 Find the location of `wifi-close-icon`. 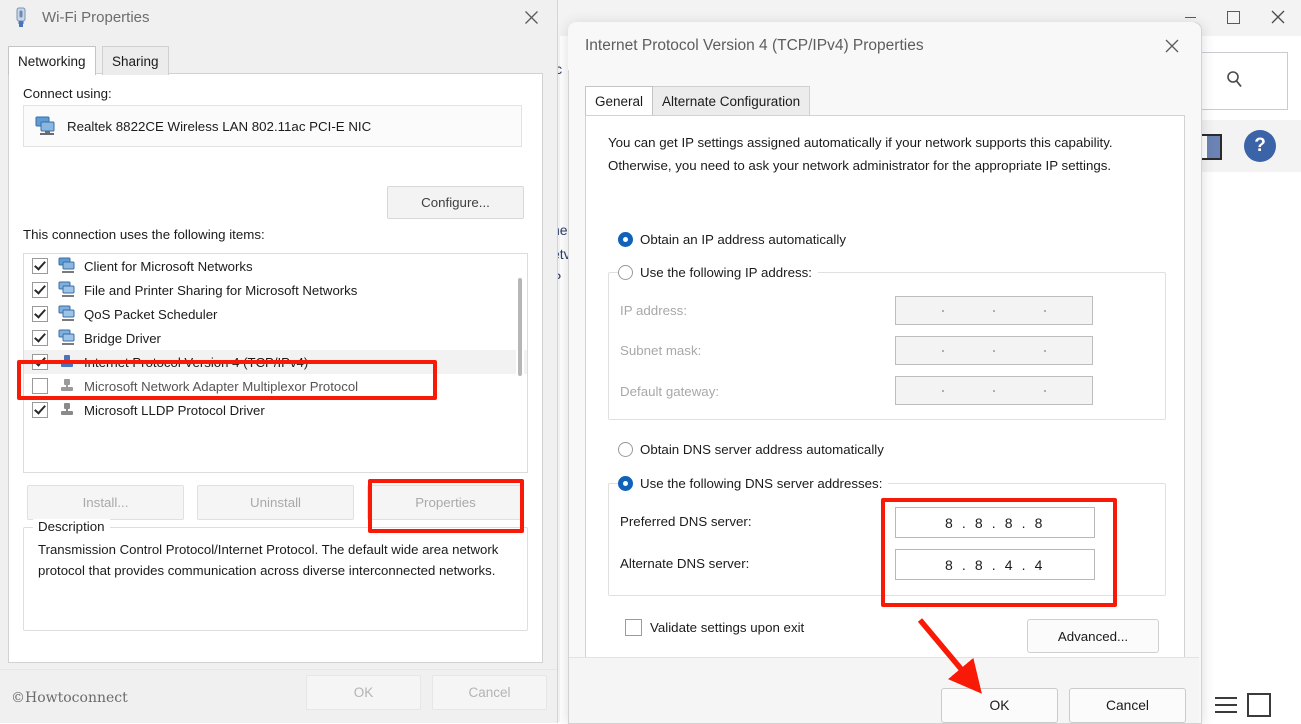

wifi-close-icon is located at coordinates (531, 17).